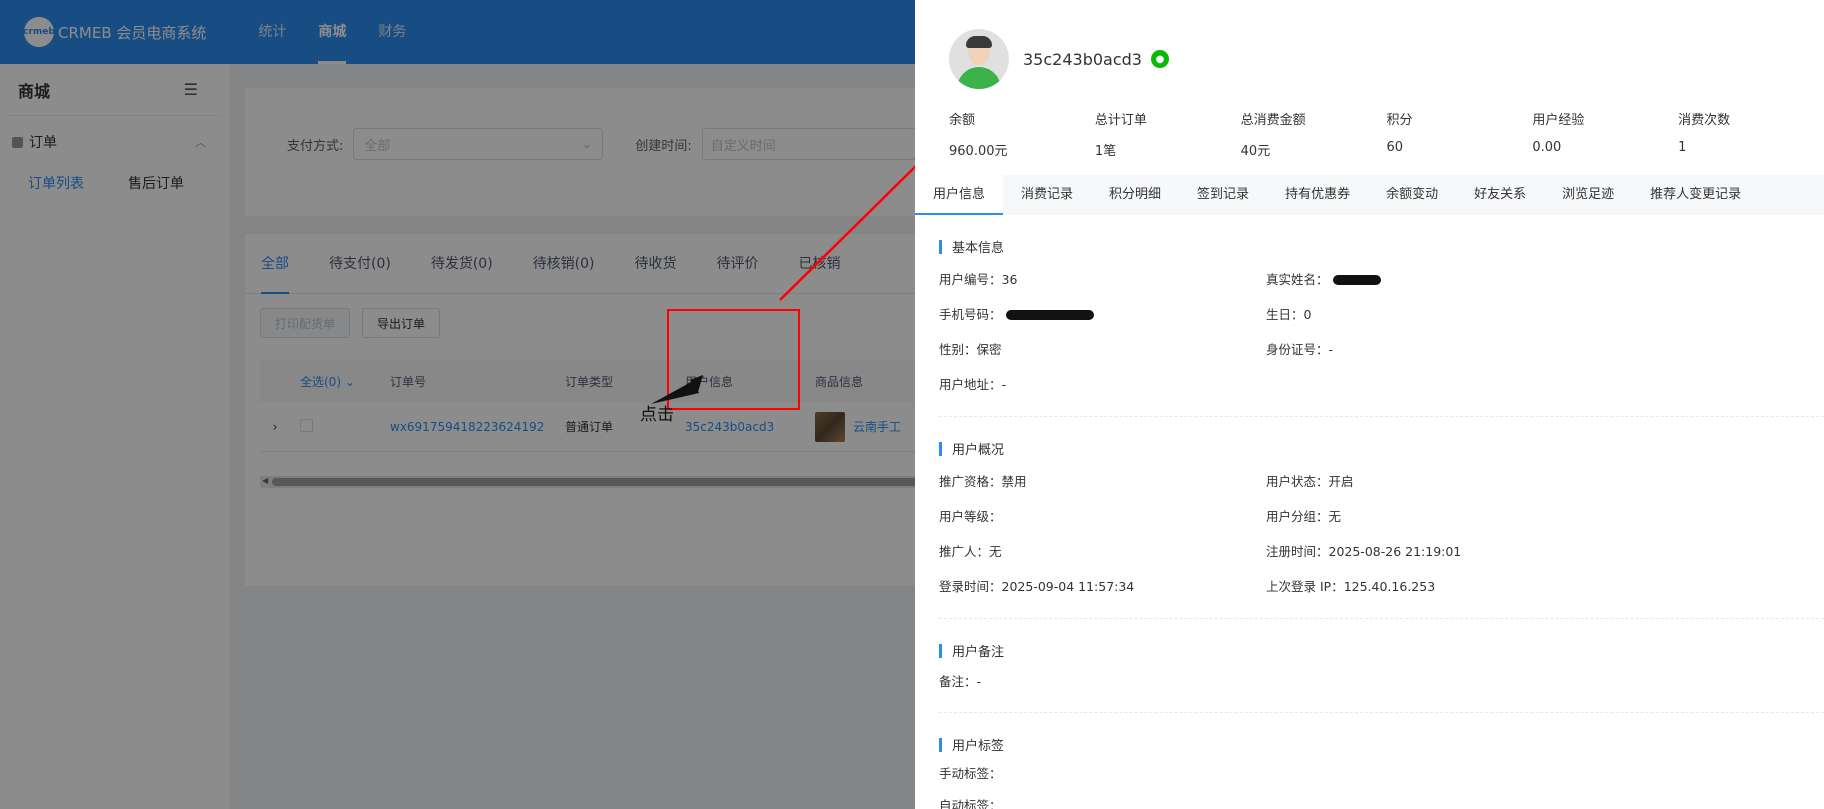  Describe the element at coordinates (1135, 195) in the screenshot. I see `tab-points: 积分明细` at that location.